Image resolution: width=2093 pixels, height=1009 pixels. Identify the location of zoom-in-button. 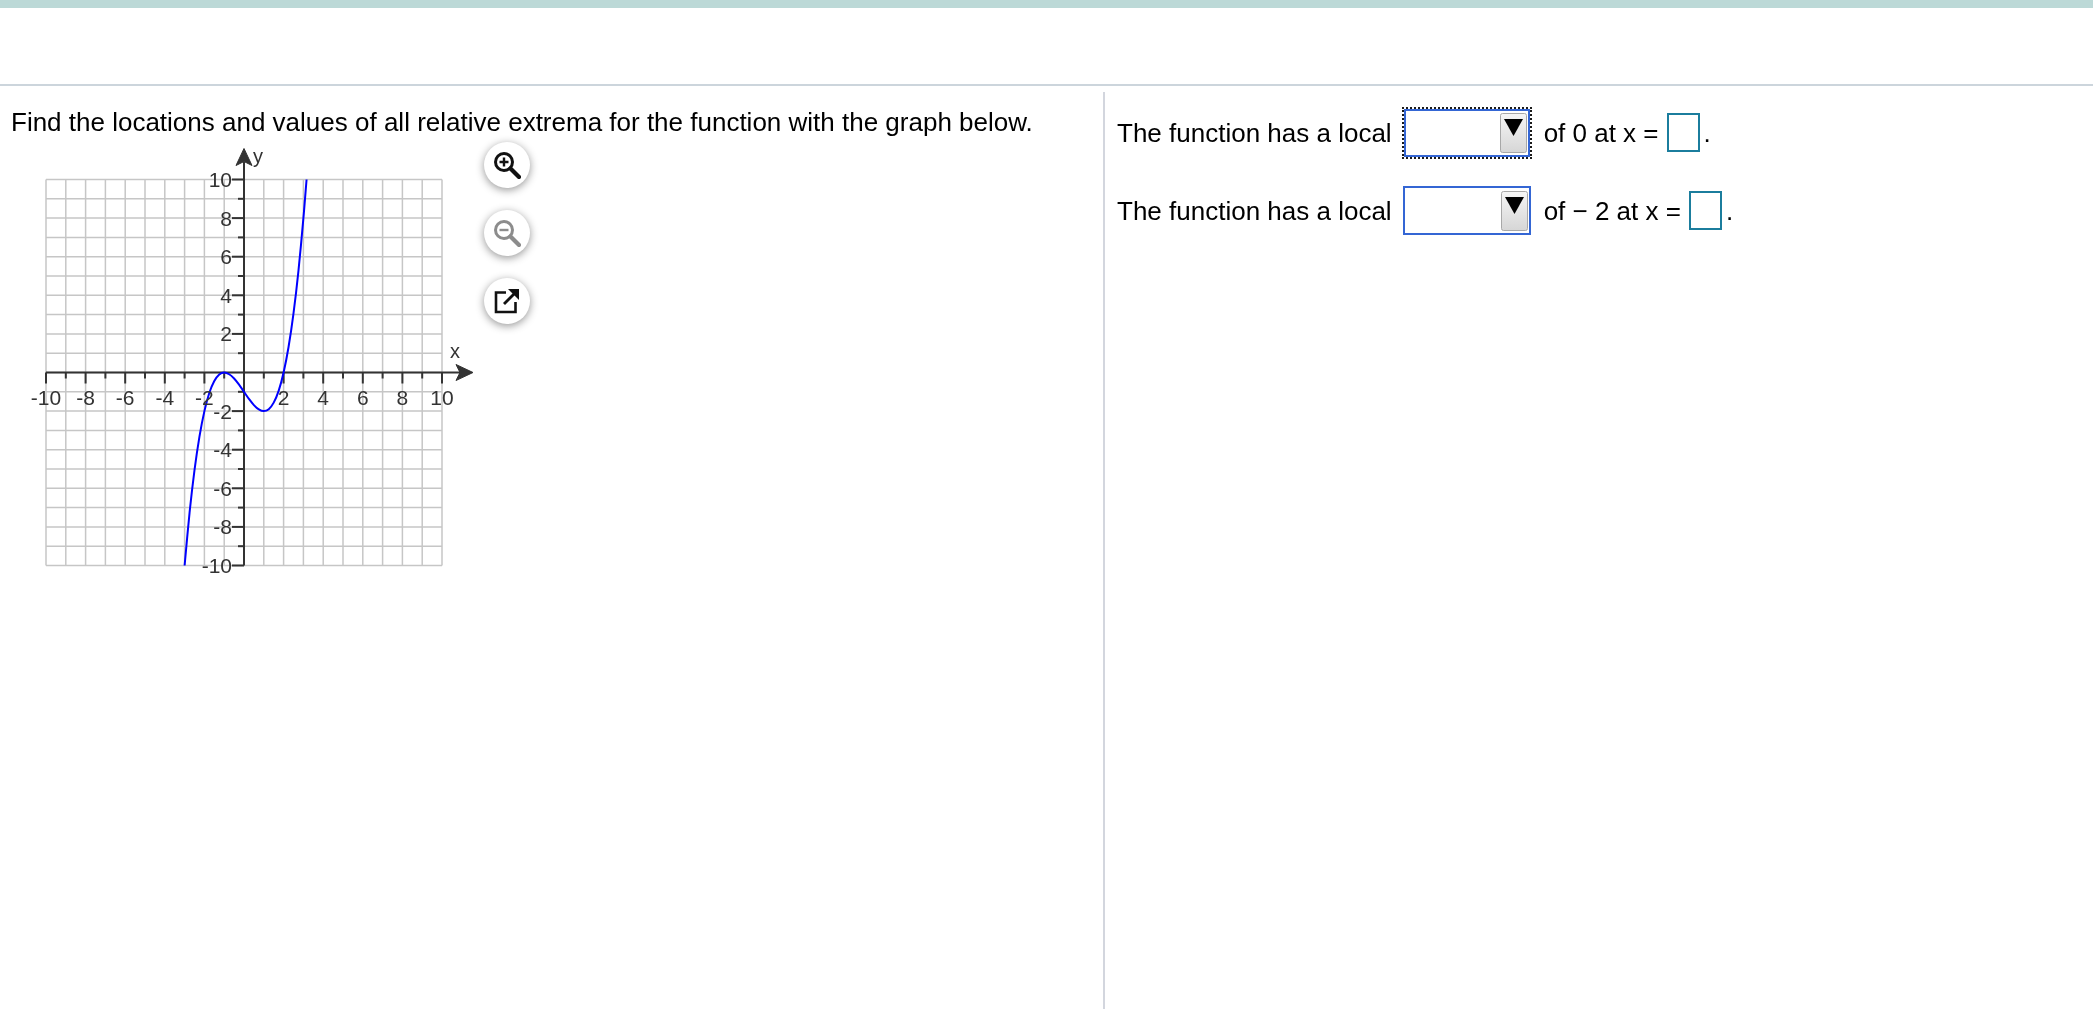
(507, 165).